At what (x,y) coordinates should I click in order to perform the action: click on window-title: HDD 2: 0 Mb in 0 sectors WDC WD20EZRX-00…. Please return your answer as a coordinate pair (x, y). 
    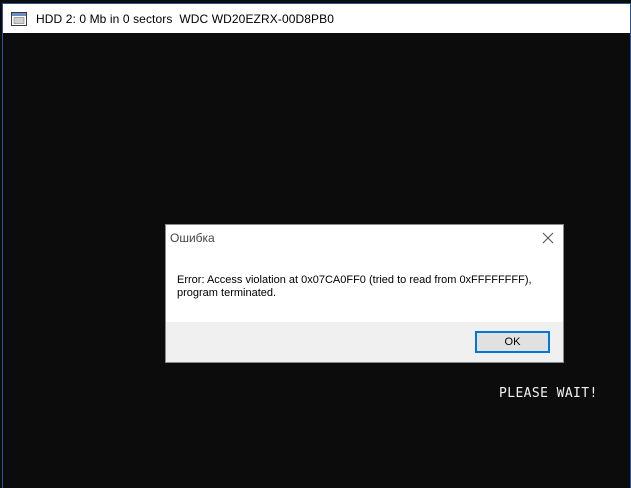
    Looking at the image, I should click on (185, 18).